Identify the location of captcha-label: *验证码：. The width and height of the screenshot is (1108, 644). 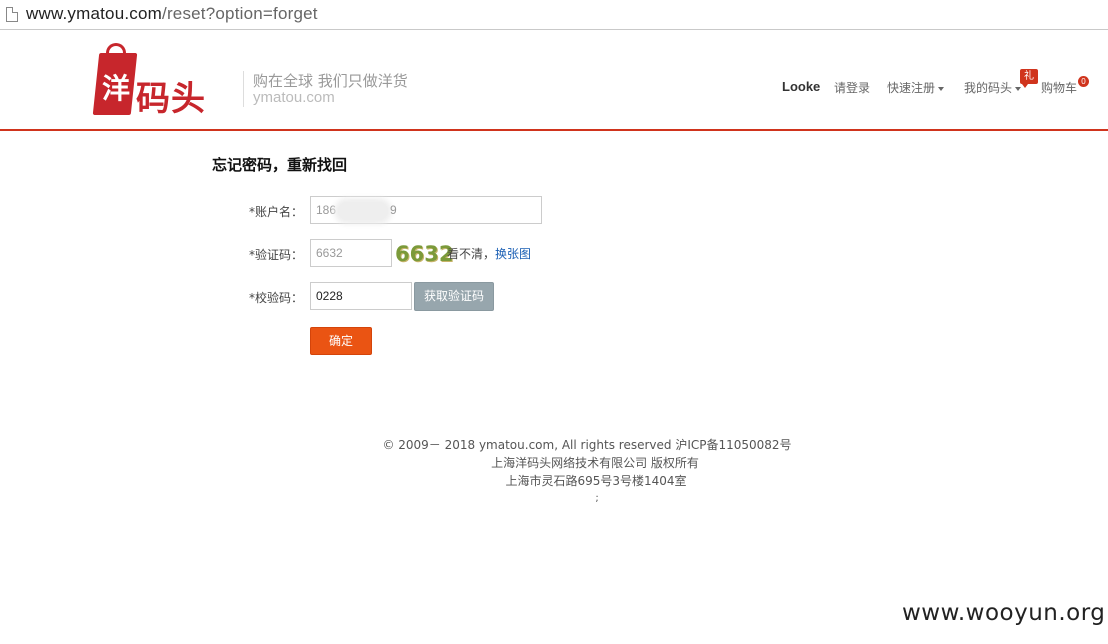
(276, 255).